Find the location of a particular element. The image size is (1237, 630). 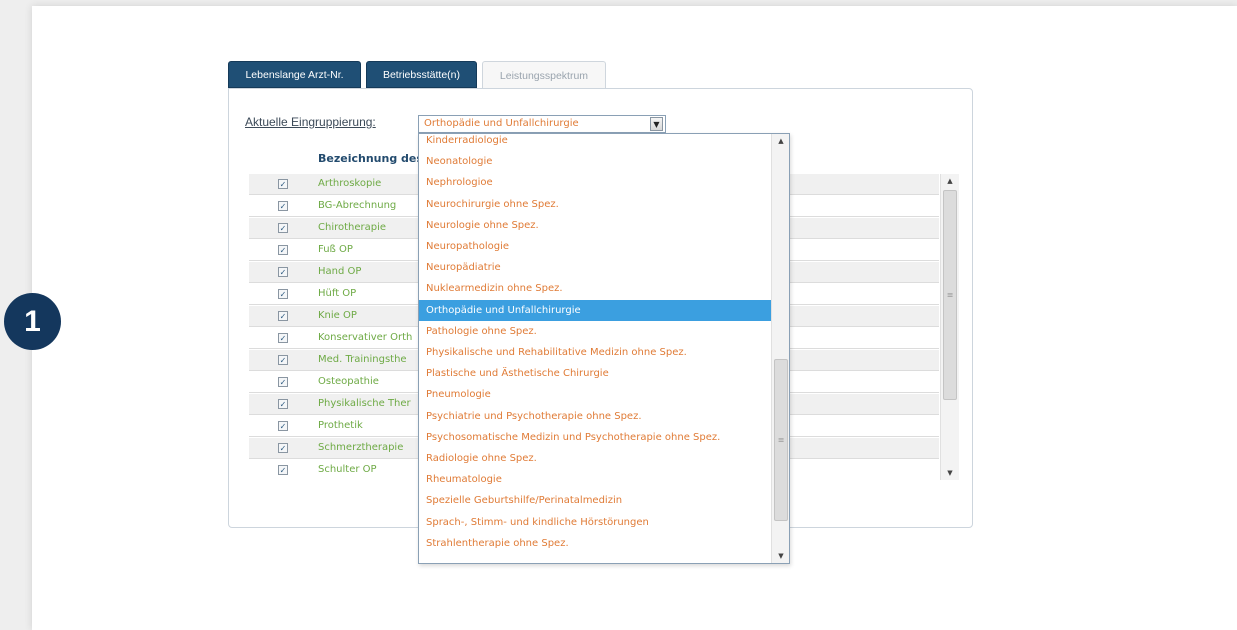

row-name: Hand OP is located at coordinates (340, 271).